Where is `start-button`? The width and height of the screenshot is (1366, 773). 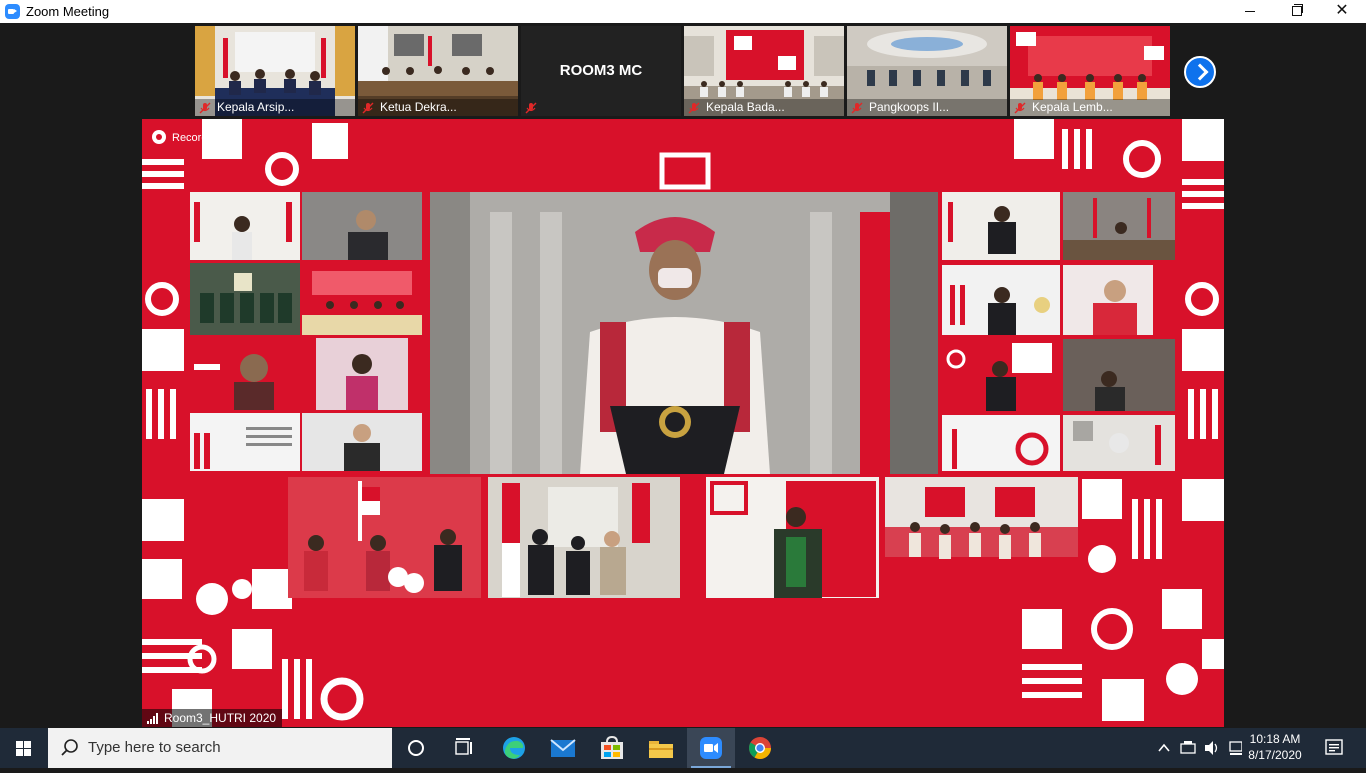
start-button is located at coordinates (24, 748).